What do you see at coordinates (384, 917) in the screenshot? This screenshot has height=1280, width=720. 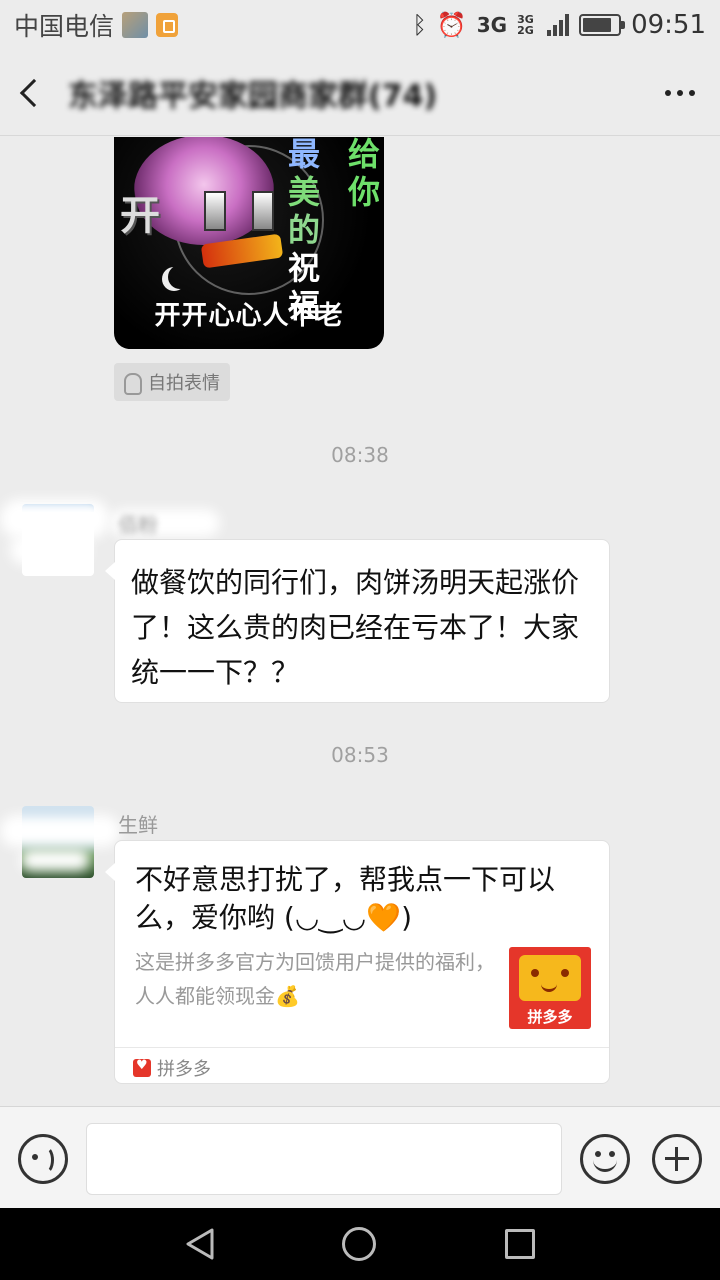 I see `heart-emoji: 🧡` at bounding box center [384, 917].